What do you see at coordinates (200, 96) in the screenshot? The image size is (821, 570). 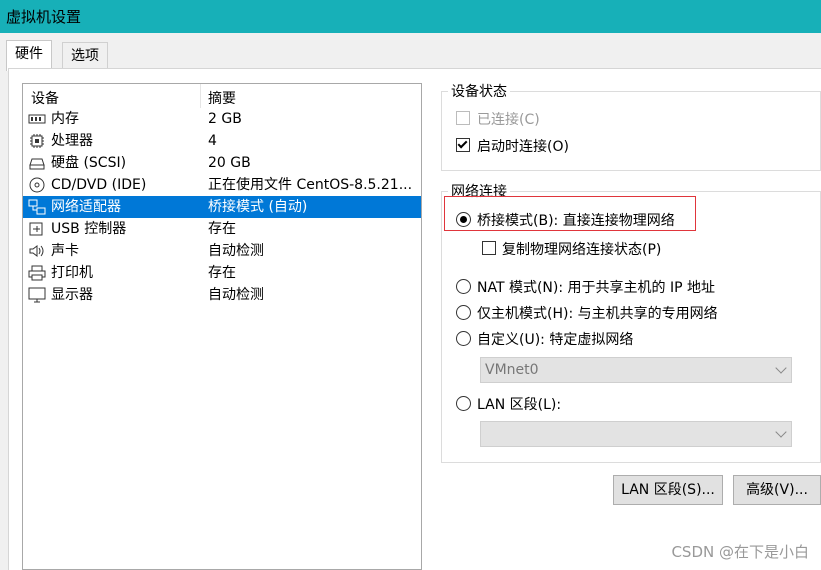 I see `column-divider` at bounding box center [200, 96].